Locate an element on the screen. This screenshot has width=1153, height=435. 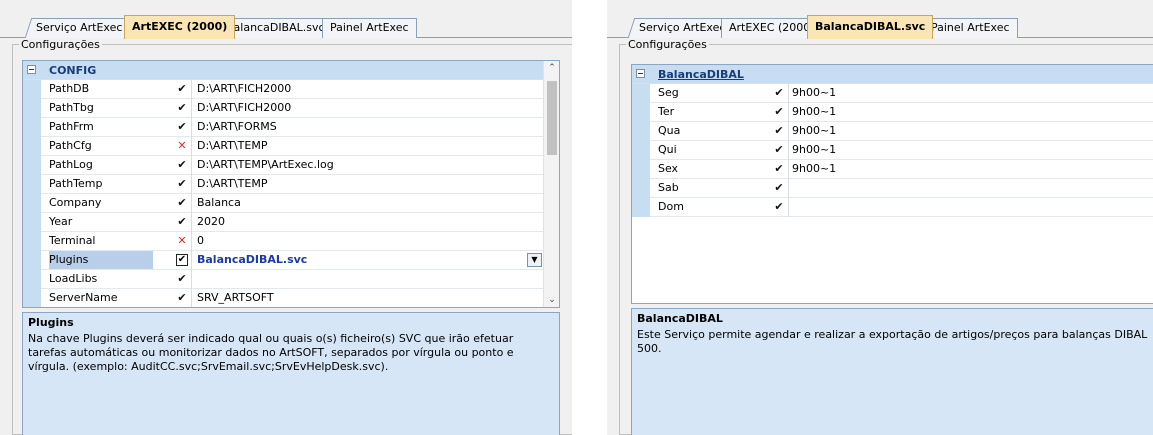
property-row: PathTbg ✔ D:\ART\FICH2000 is located at coordinates (291, 108).